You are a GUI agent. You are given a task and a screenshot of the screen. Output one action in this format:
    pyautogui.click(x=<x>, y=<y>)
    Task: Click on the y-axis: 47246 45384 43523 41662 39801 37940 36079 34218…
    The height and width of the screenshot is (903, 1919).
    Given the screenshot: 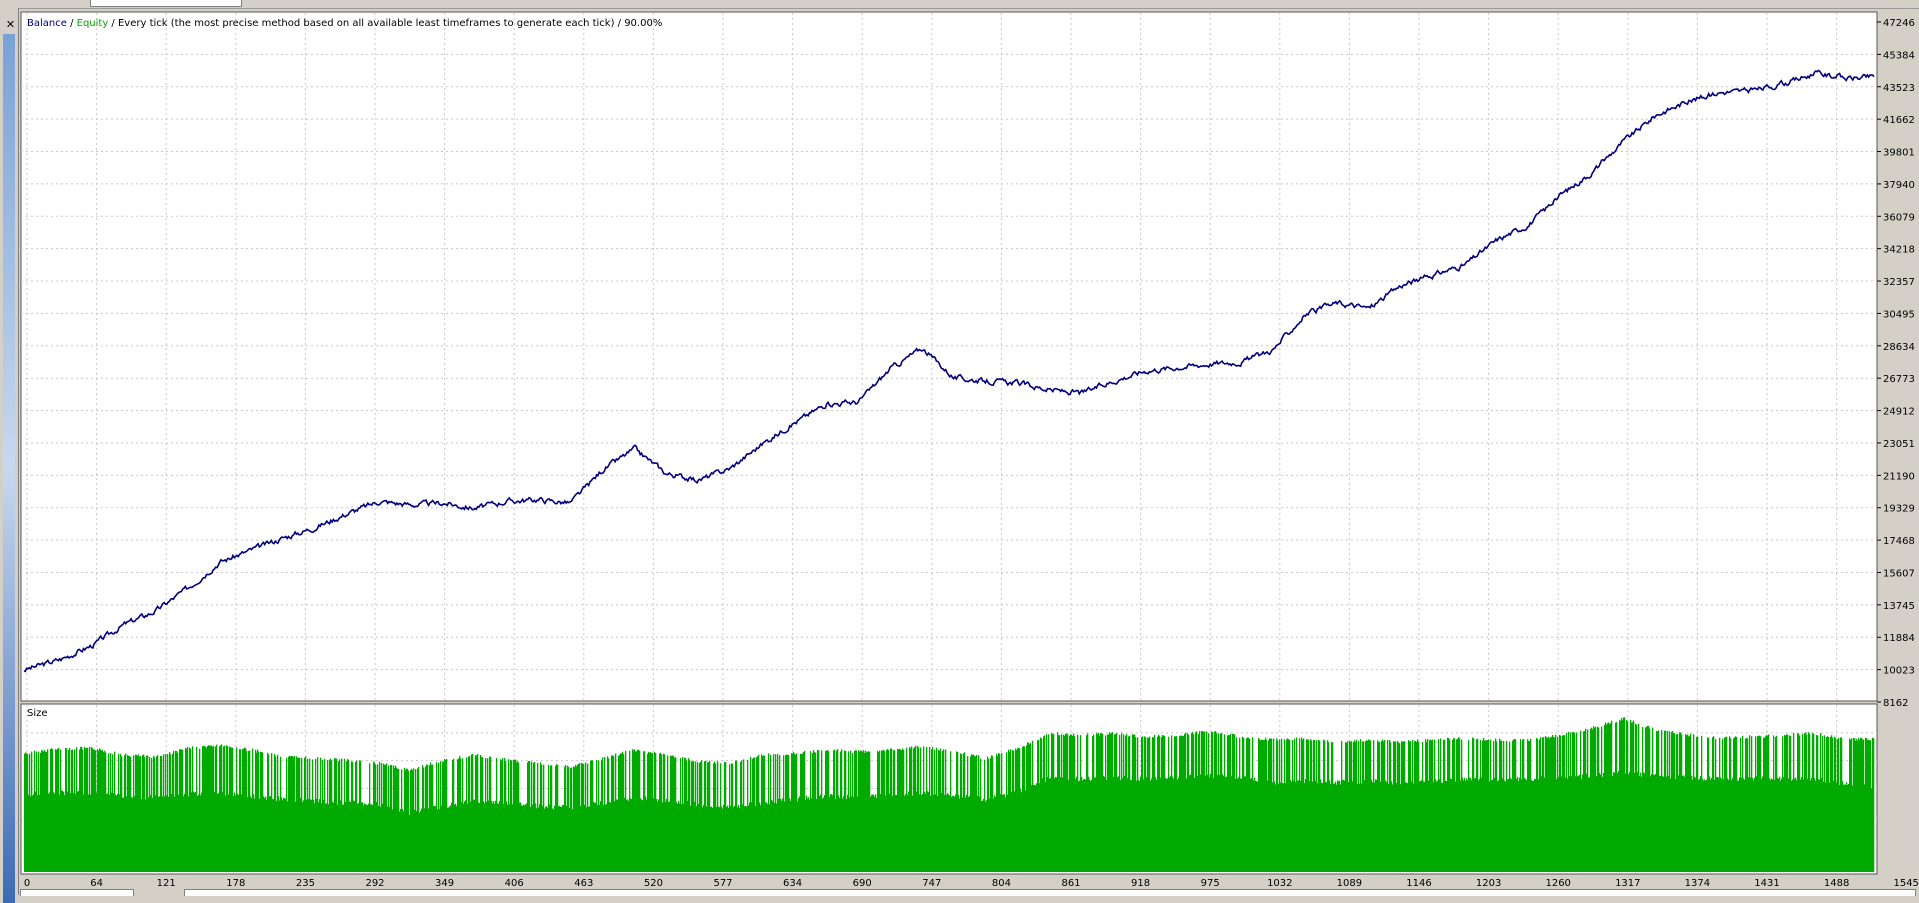 What is the action you would take?
    pyautogui.click(x=1896, y=363)
    